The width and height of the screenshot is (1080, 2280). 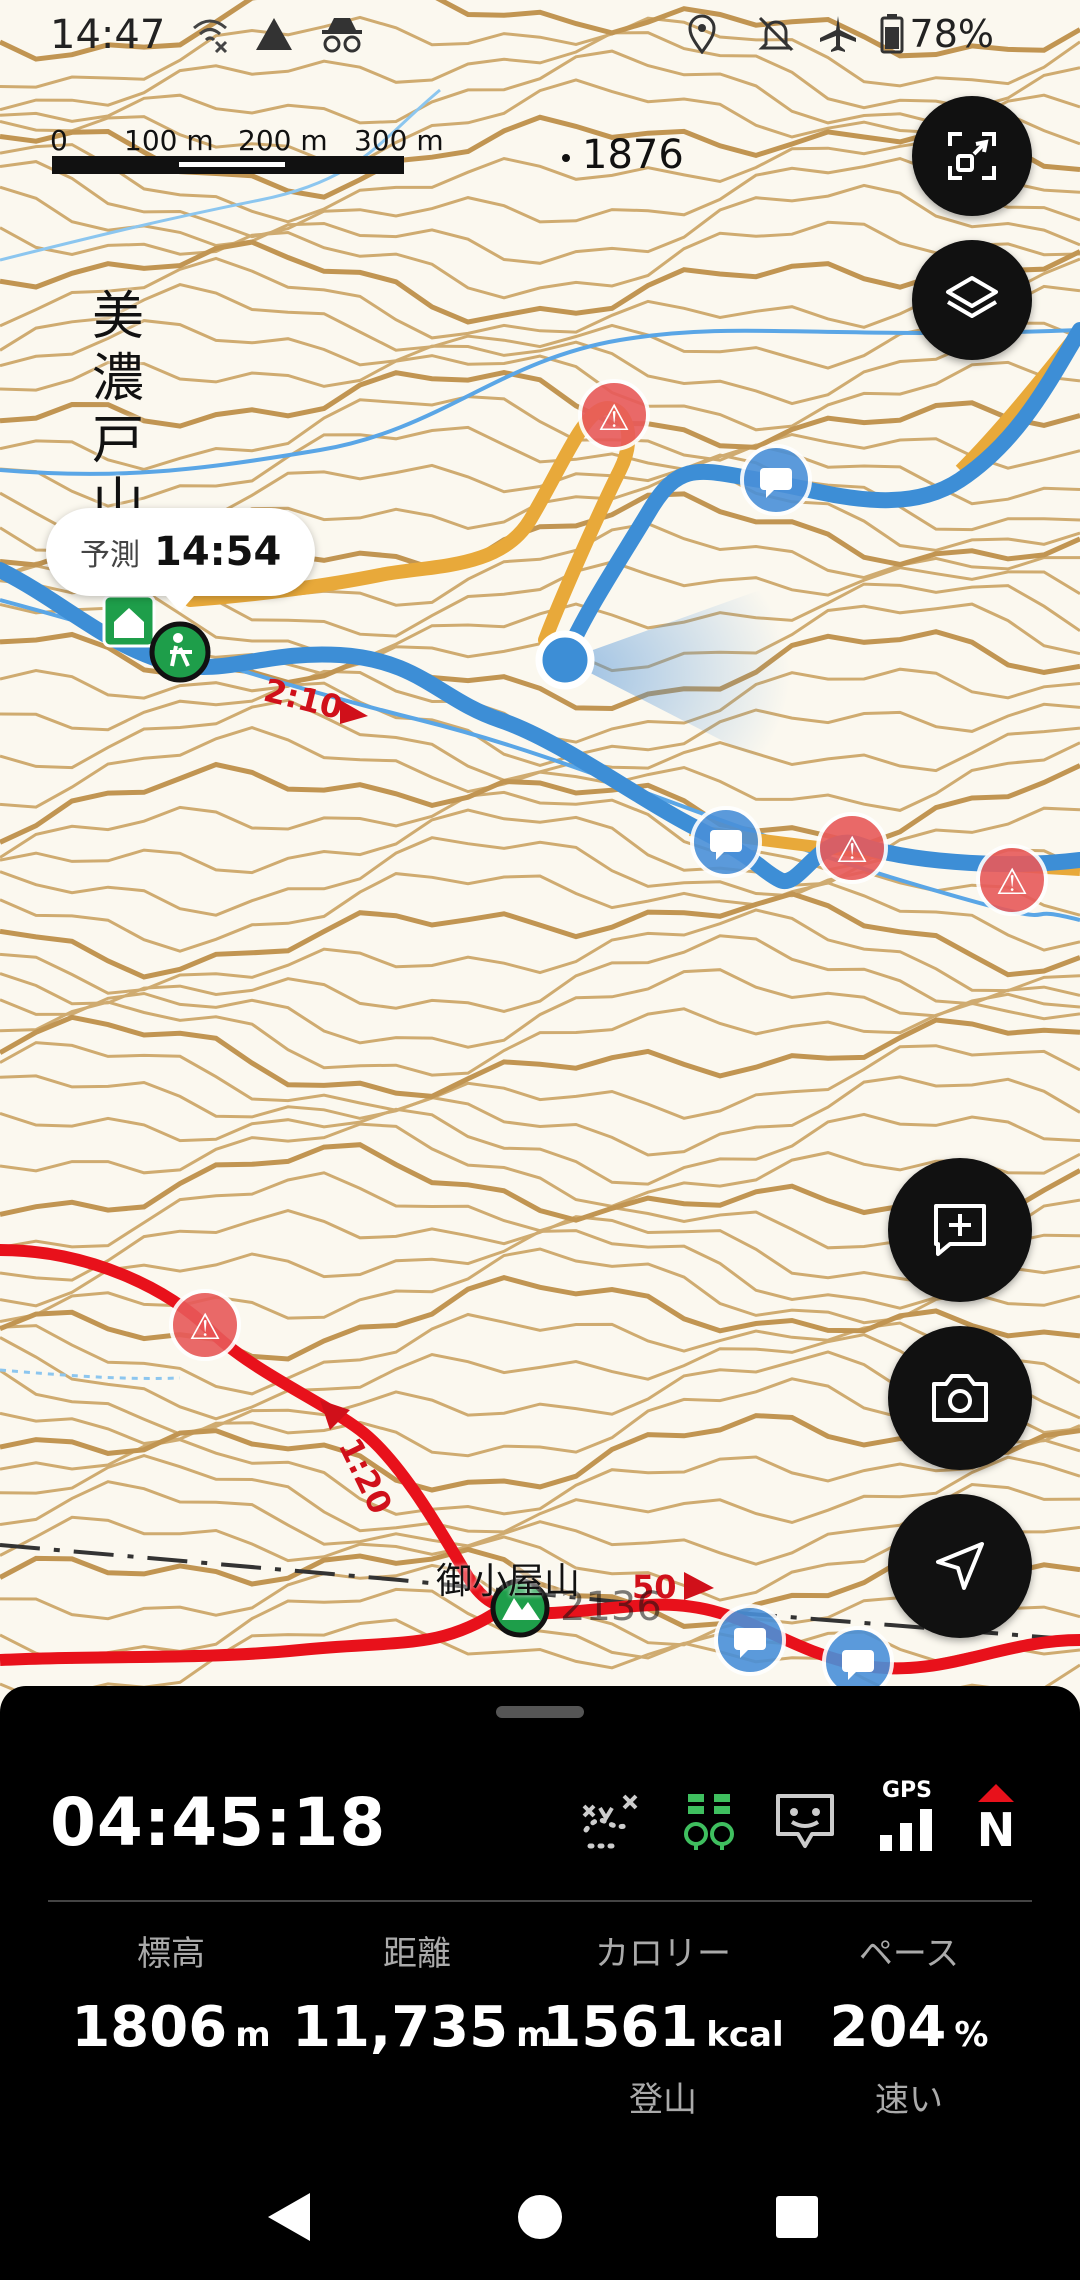 I want to click on stat-elevation: 標高 1806 m, so click(x=171, y=1999).